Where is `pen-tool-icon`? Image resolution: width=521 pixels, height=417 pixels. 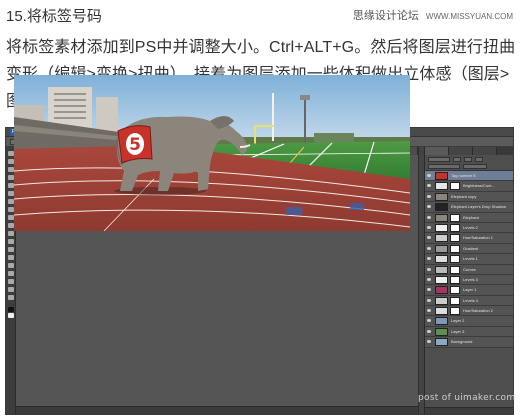 pen-tool-icon is located at coordinates (11, 257).